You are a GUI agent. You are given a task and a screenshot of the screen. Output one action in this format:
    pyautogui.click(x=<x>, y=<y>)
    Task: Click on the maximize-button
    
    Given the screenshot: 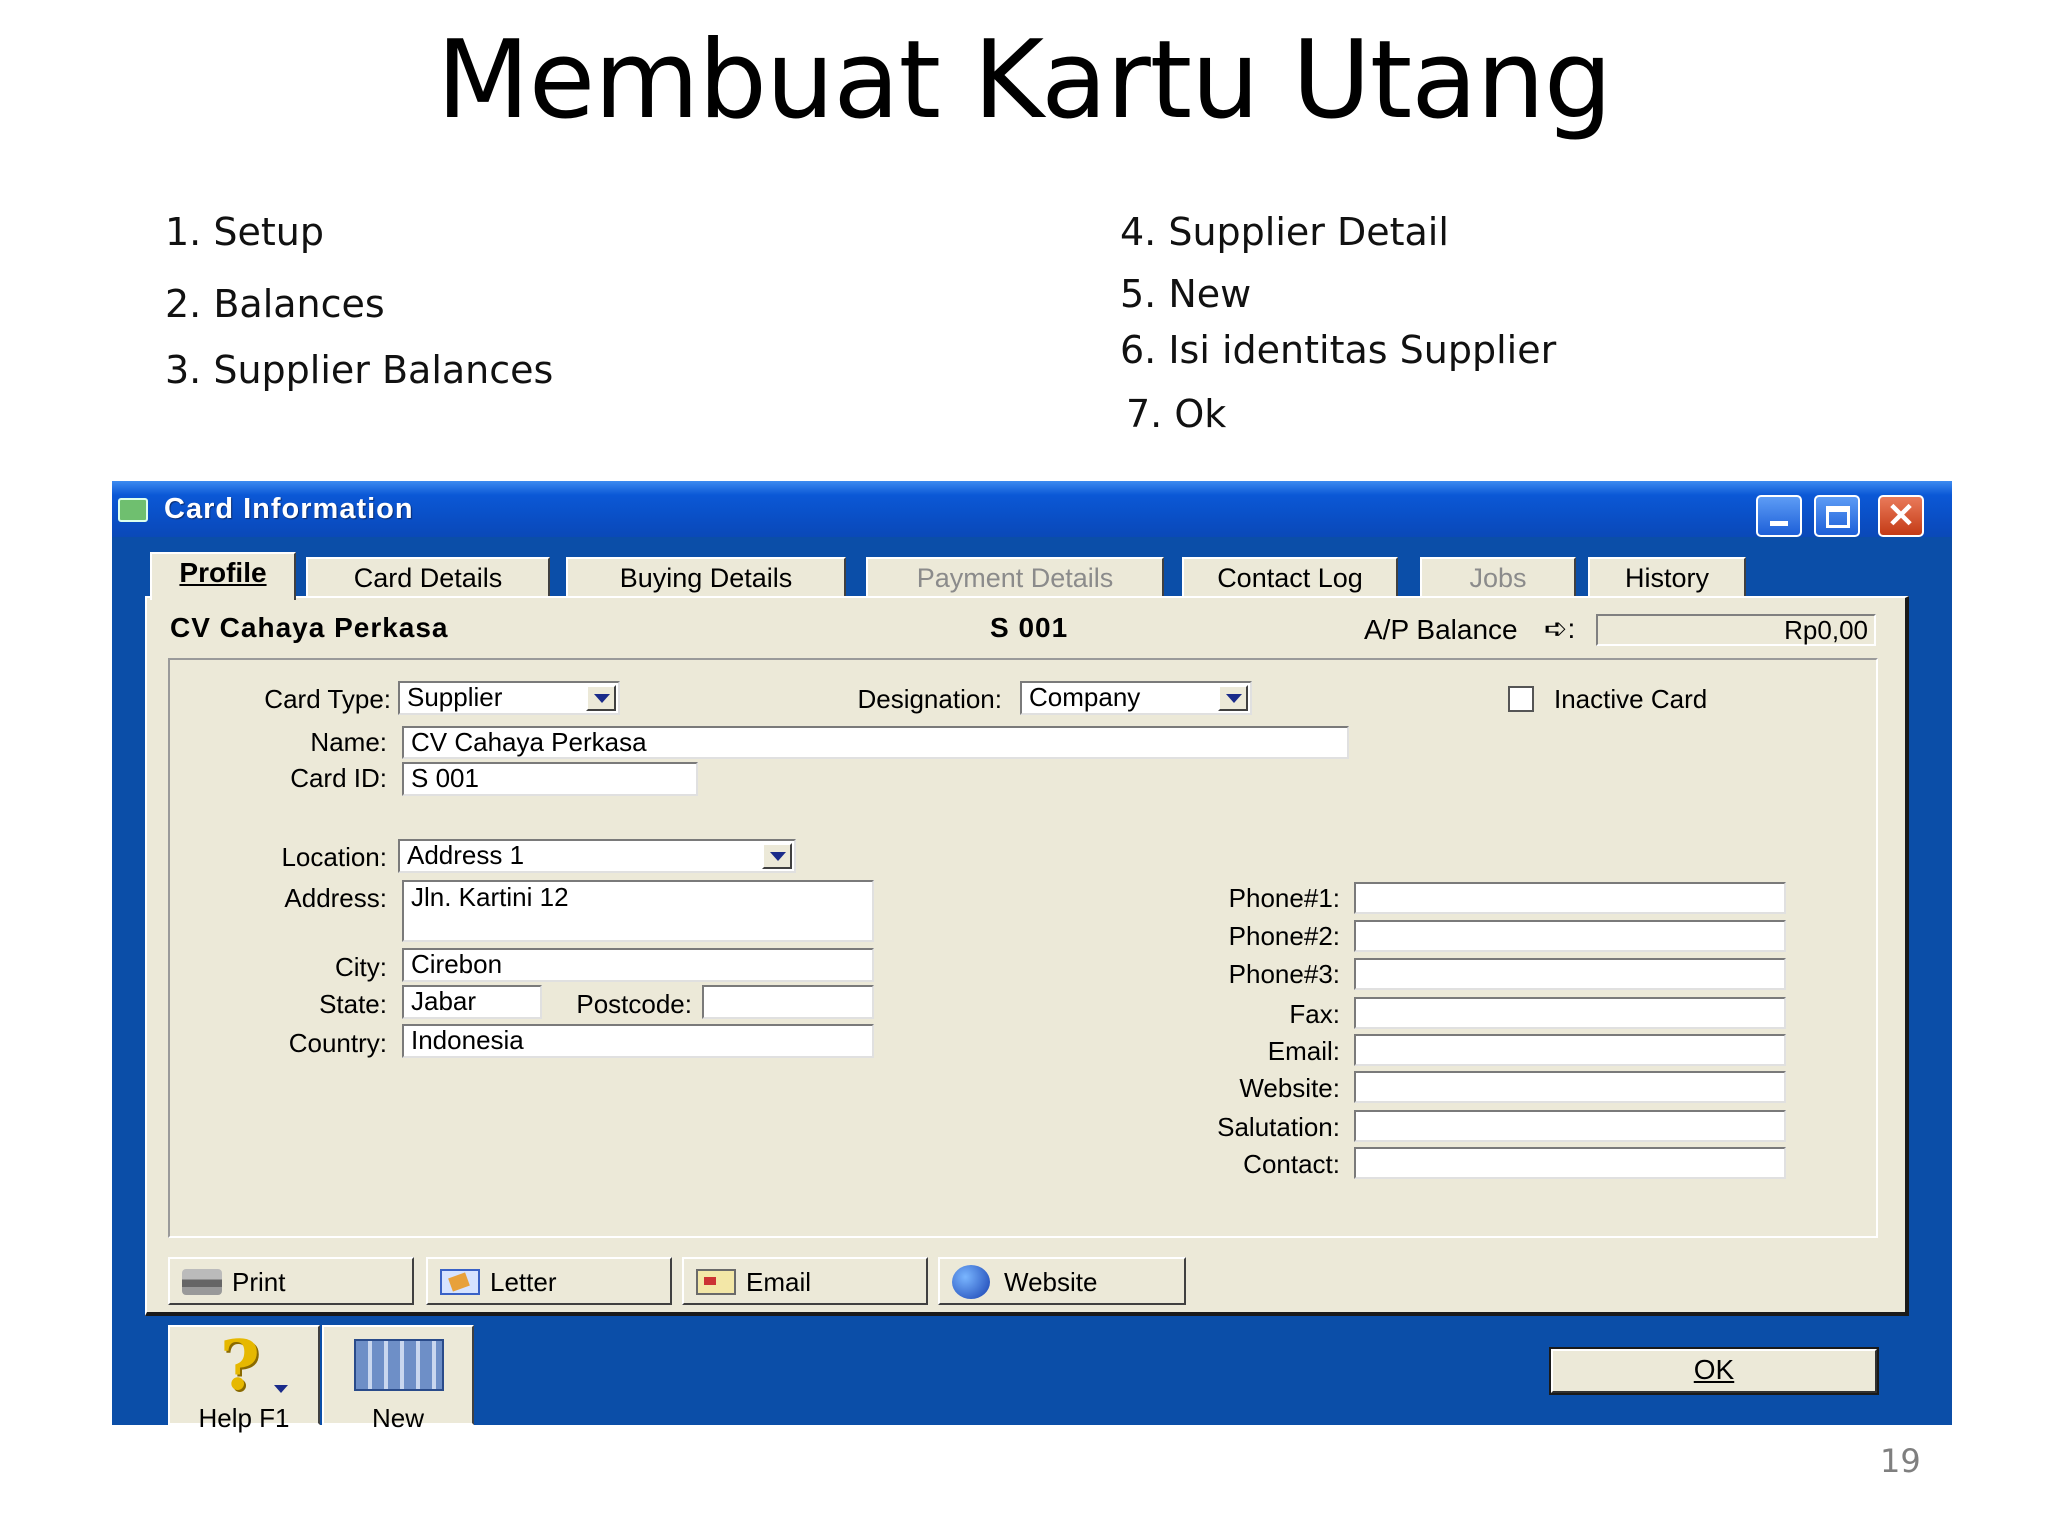 What is the action you would take?
    pyautogui.click(x=1837, y=516)
    